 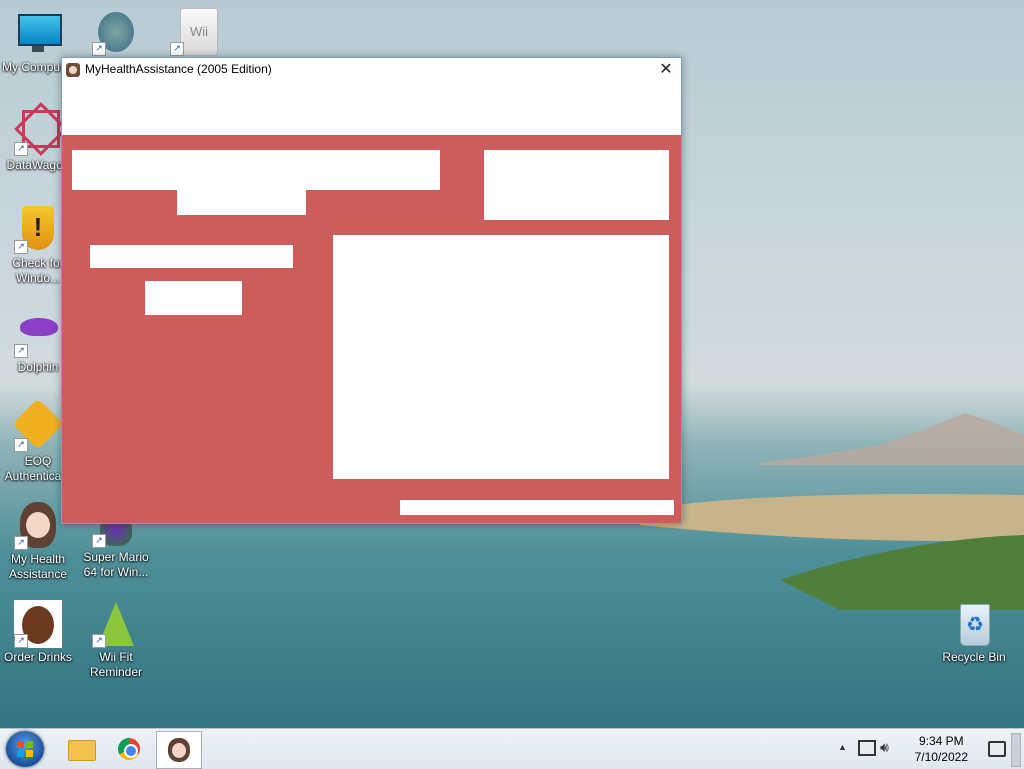 I want to click on desktop-icon-wii: Wii ↗, so click(x=194, y=33).